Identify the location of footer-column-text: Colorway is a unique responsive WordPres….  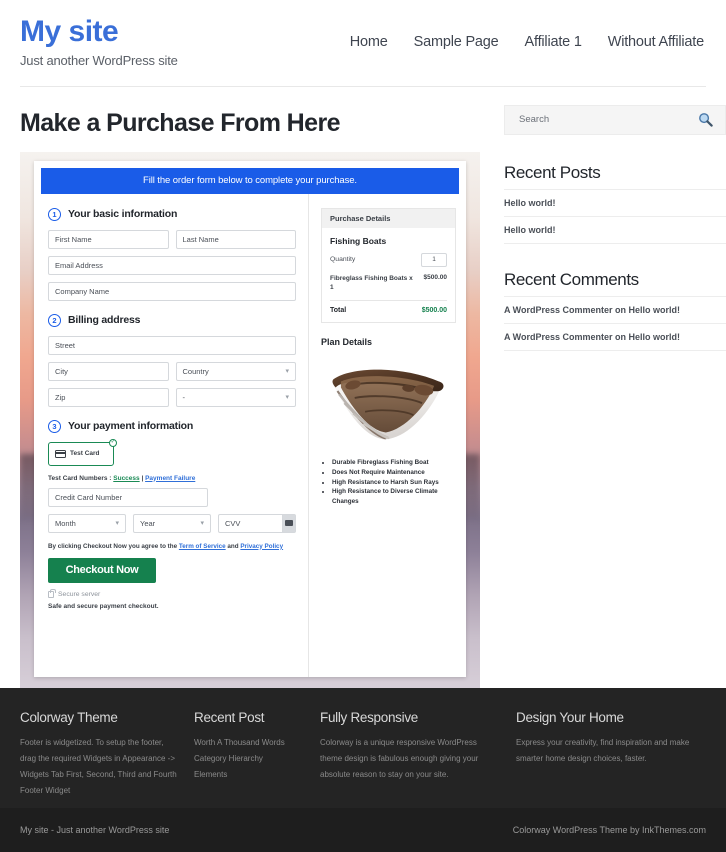
(399, 758).